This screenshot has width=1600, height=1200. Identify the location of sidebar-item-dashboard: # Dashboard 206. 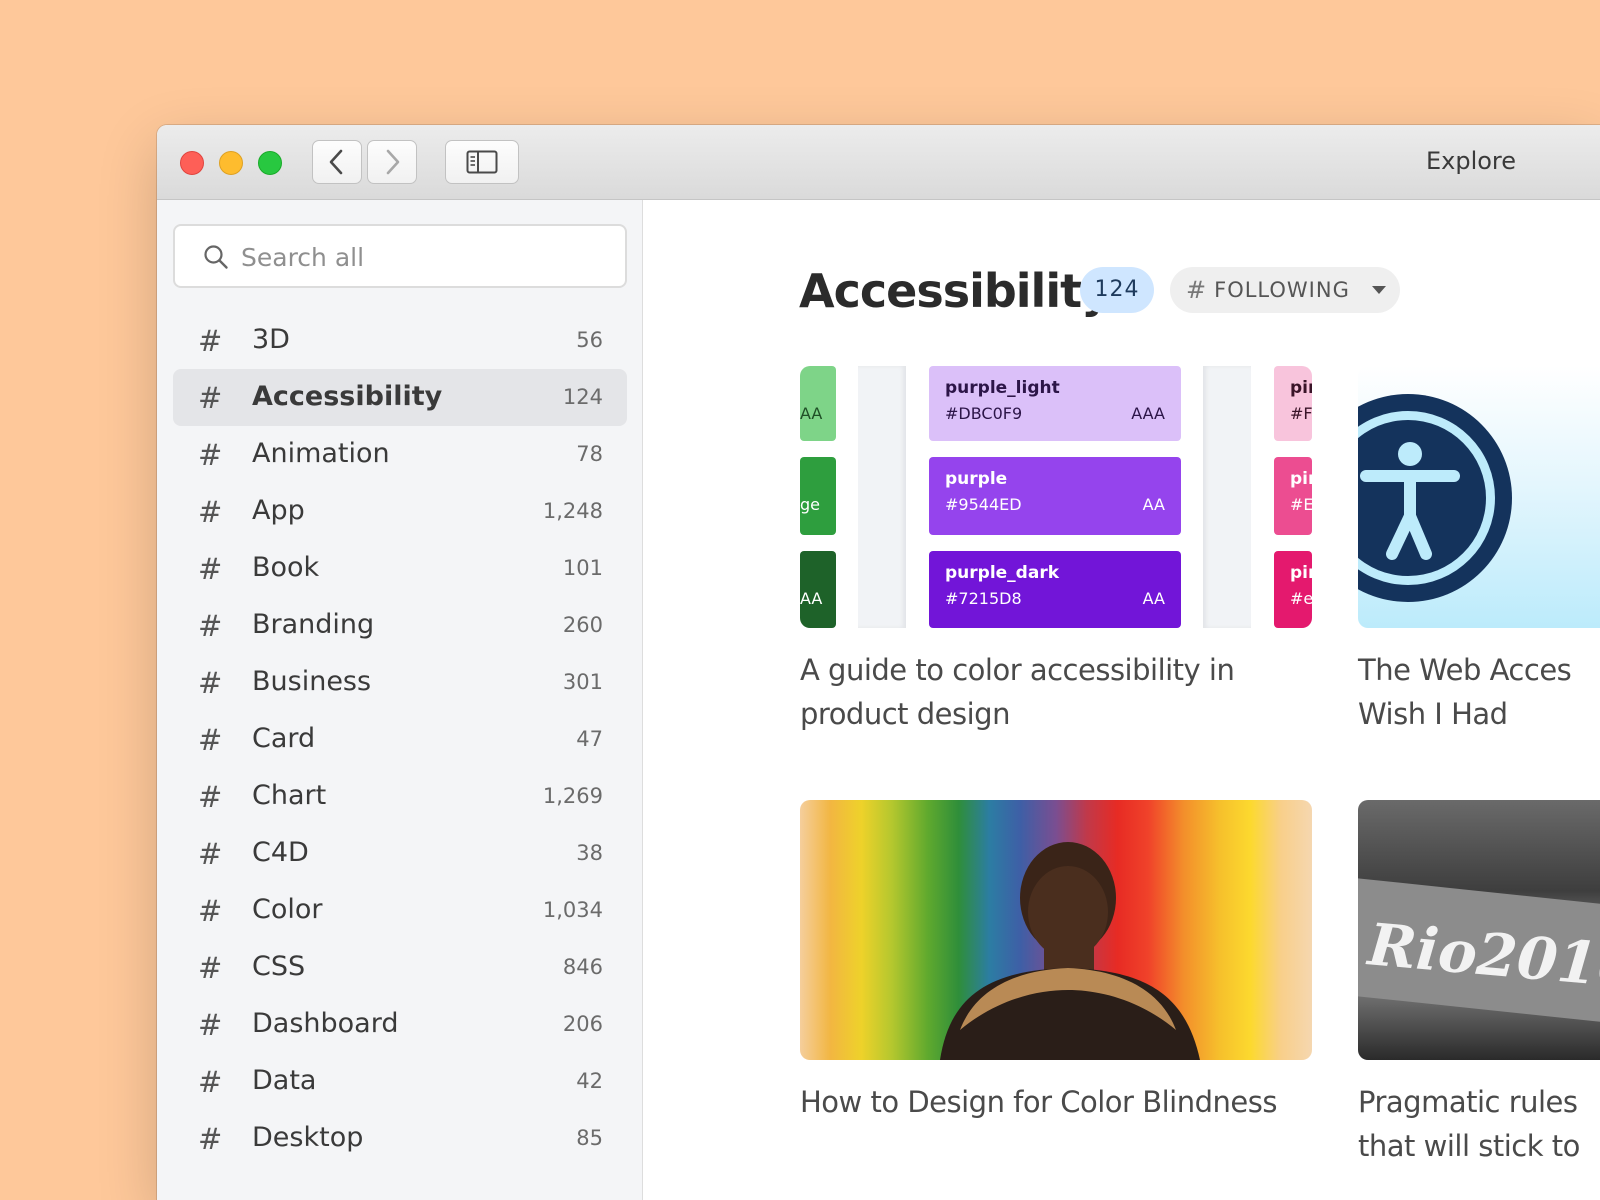
(400, 1024).